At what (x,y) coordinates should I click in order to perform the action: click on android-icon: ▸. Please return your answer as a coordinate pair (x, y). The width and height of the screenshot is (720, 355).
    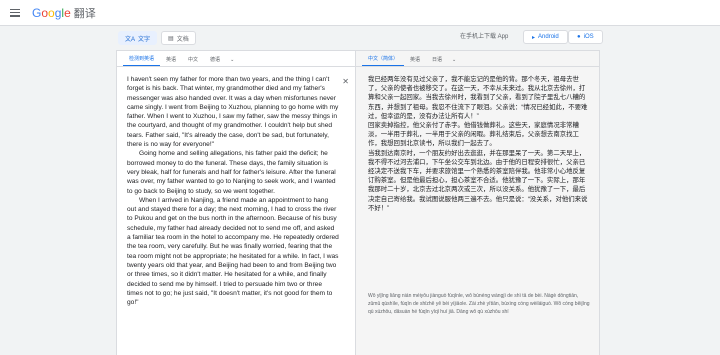
    Looking at the image, I should click on (534, 37).